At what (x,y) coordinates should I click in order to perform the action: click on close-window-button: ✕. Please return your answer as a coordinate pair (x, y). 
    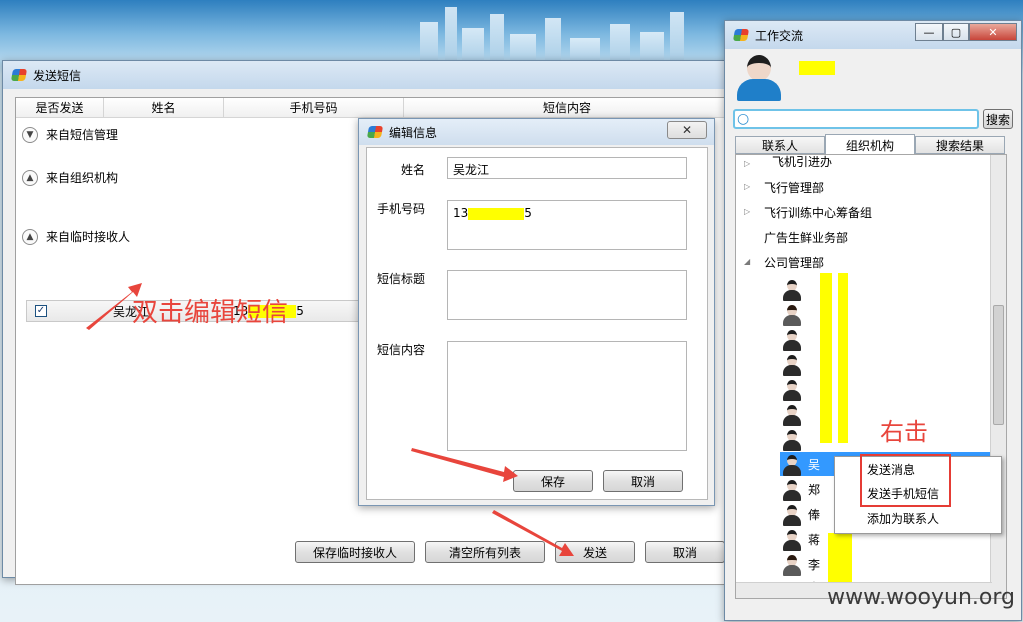
    Looking at the image, I should click on (993, 32).